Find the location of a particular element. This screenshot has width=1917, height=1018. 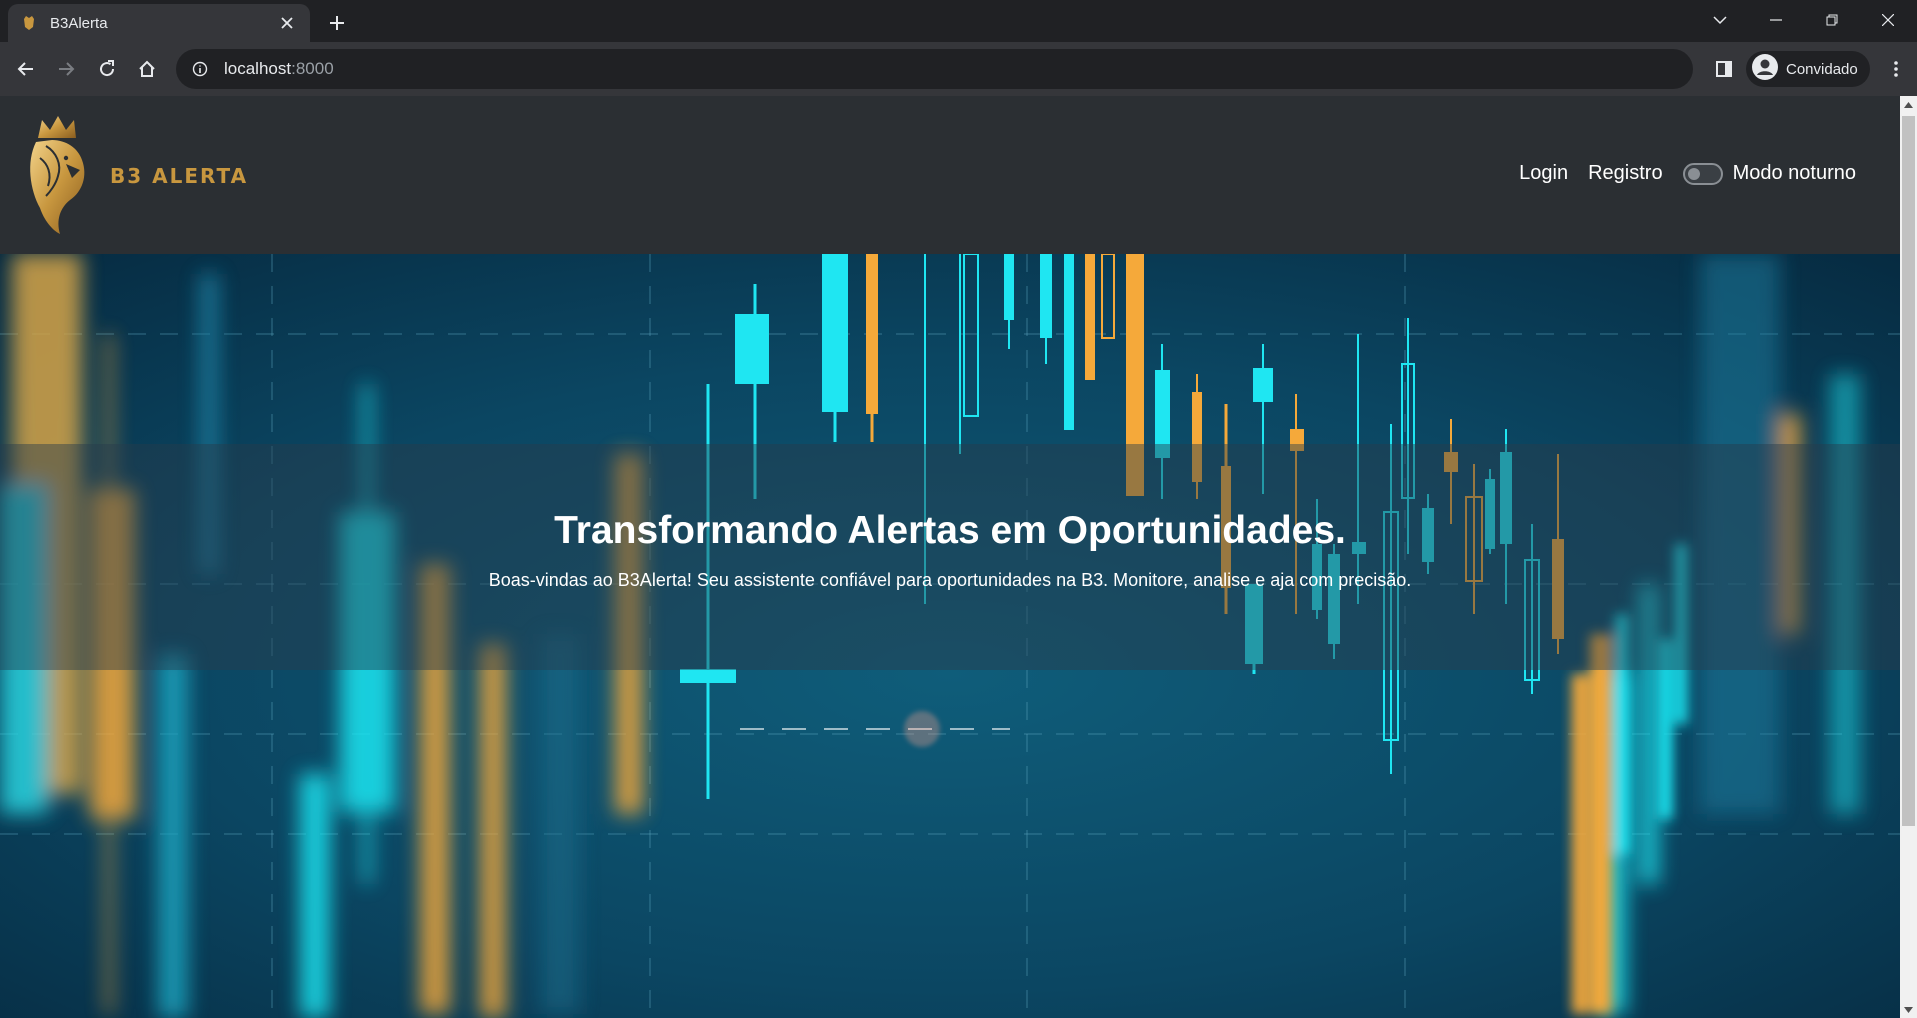

back-icon is located at coordinates (26, 69).